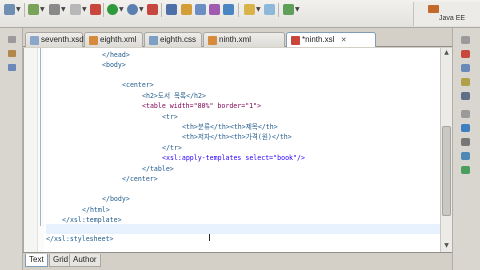 The width and height of the screenshot is (480, 270). Describe the element at coordinates (465, 96) in the screenshot. I see `console-icon` at that location.